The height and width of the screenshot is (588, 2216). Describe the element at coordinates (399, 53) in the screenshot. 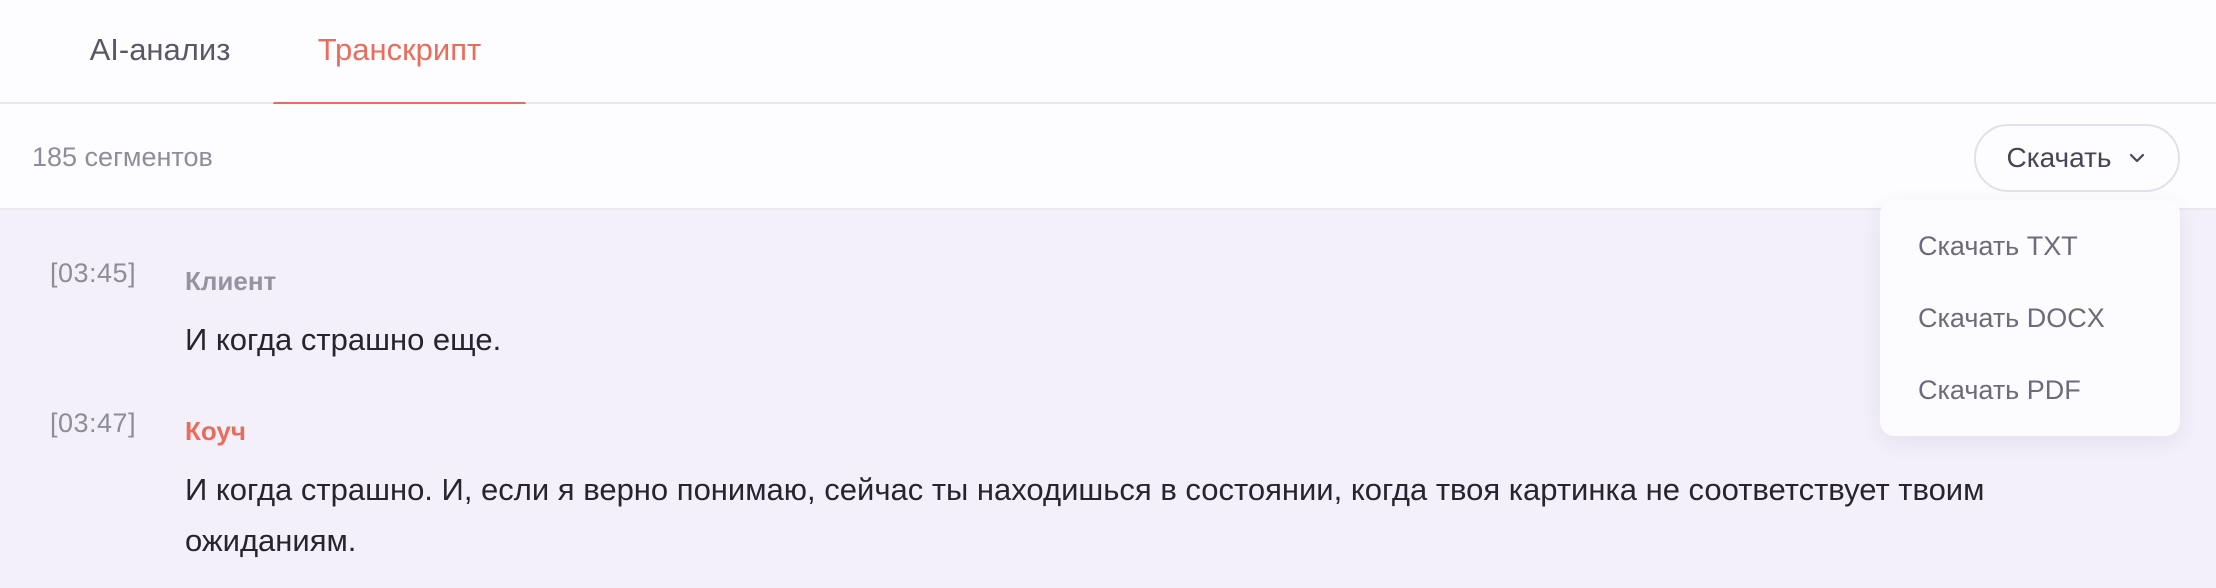

I see `tab-transcript: Транскрипт` at that location.